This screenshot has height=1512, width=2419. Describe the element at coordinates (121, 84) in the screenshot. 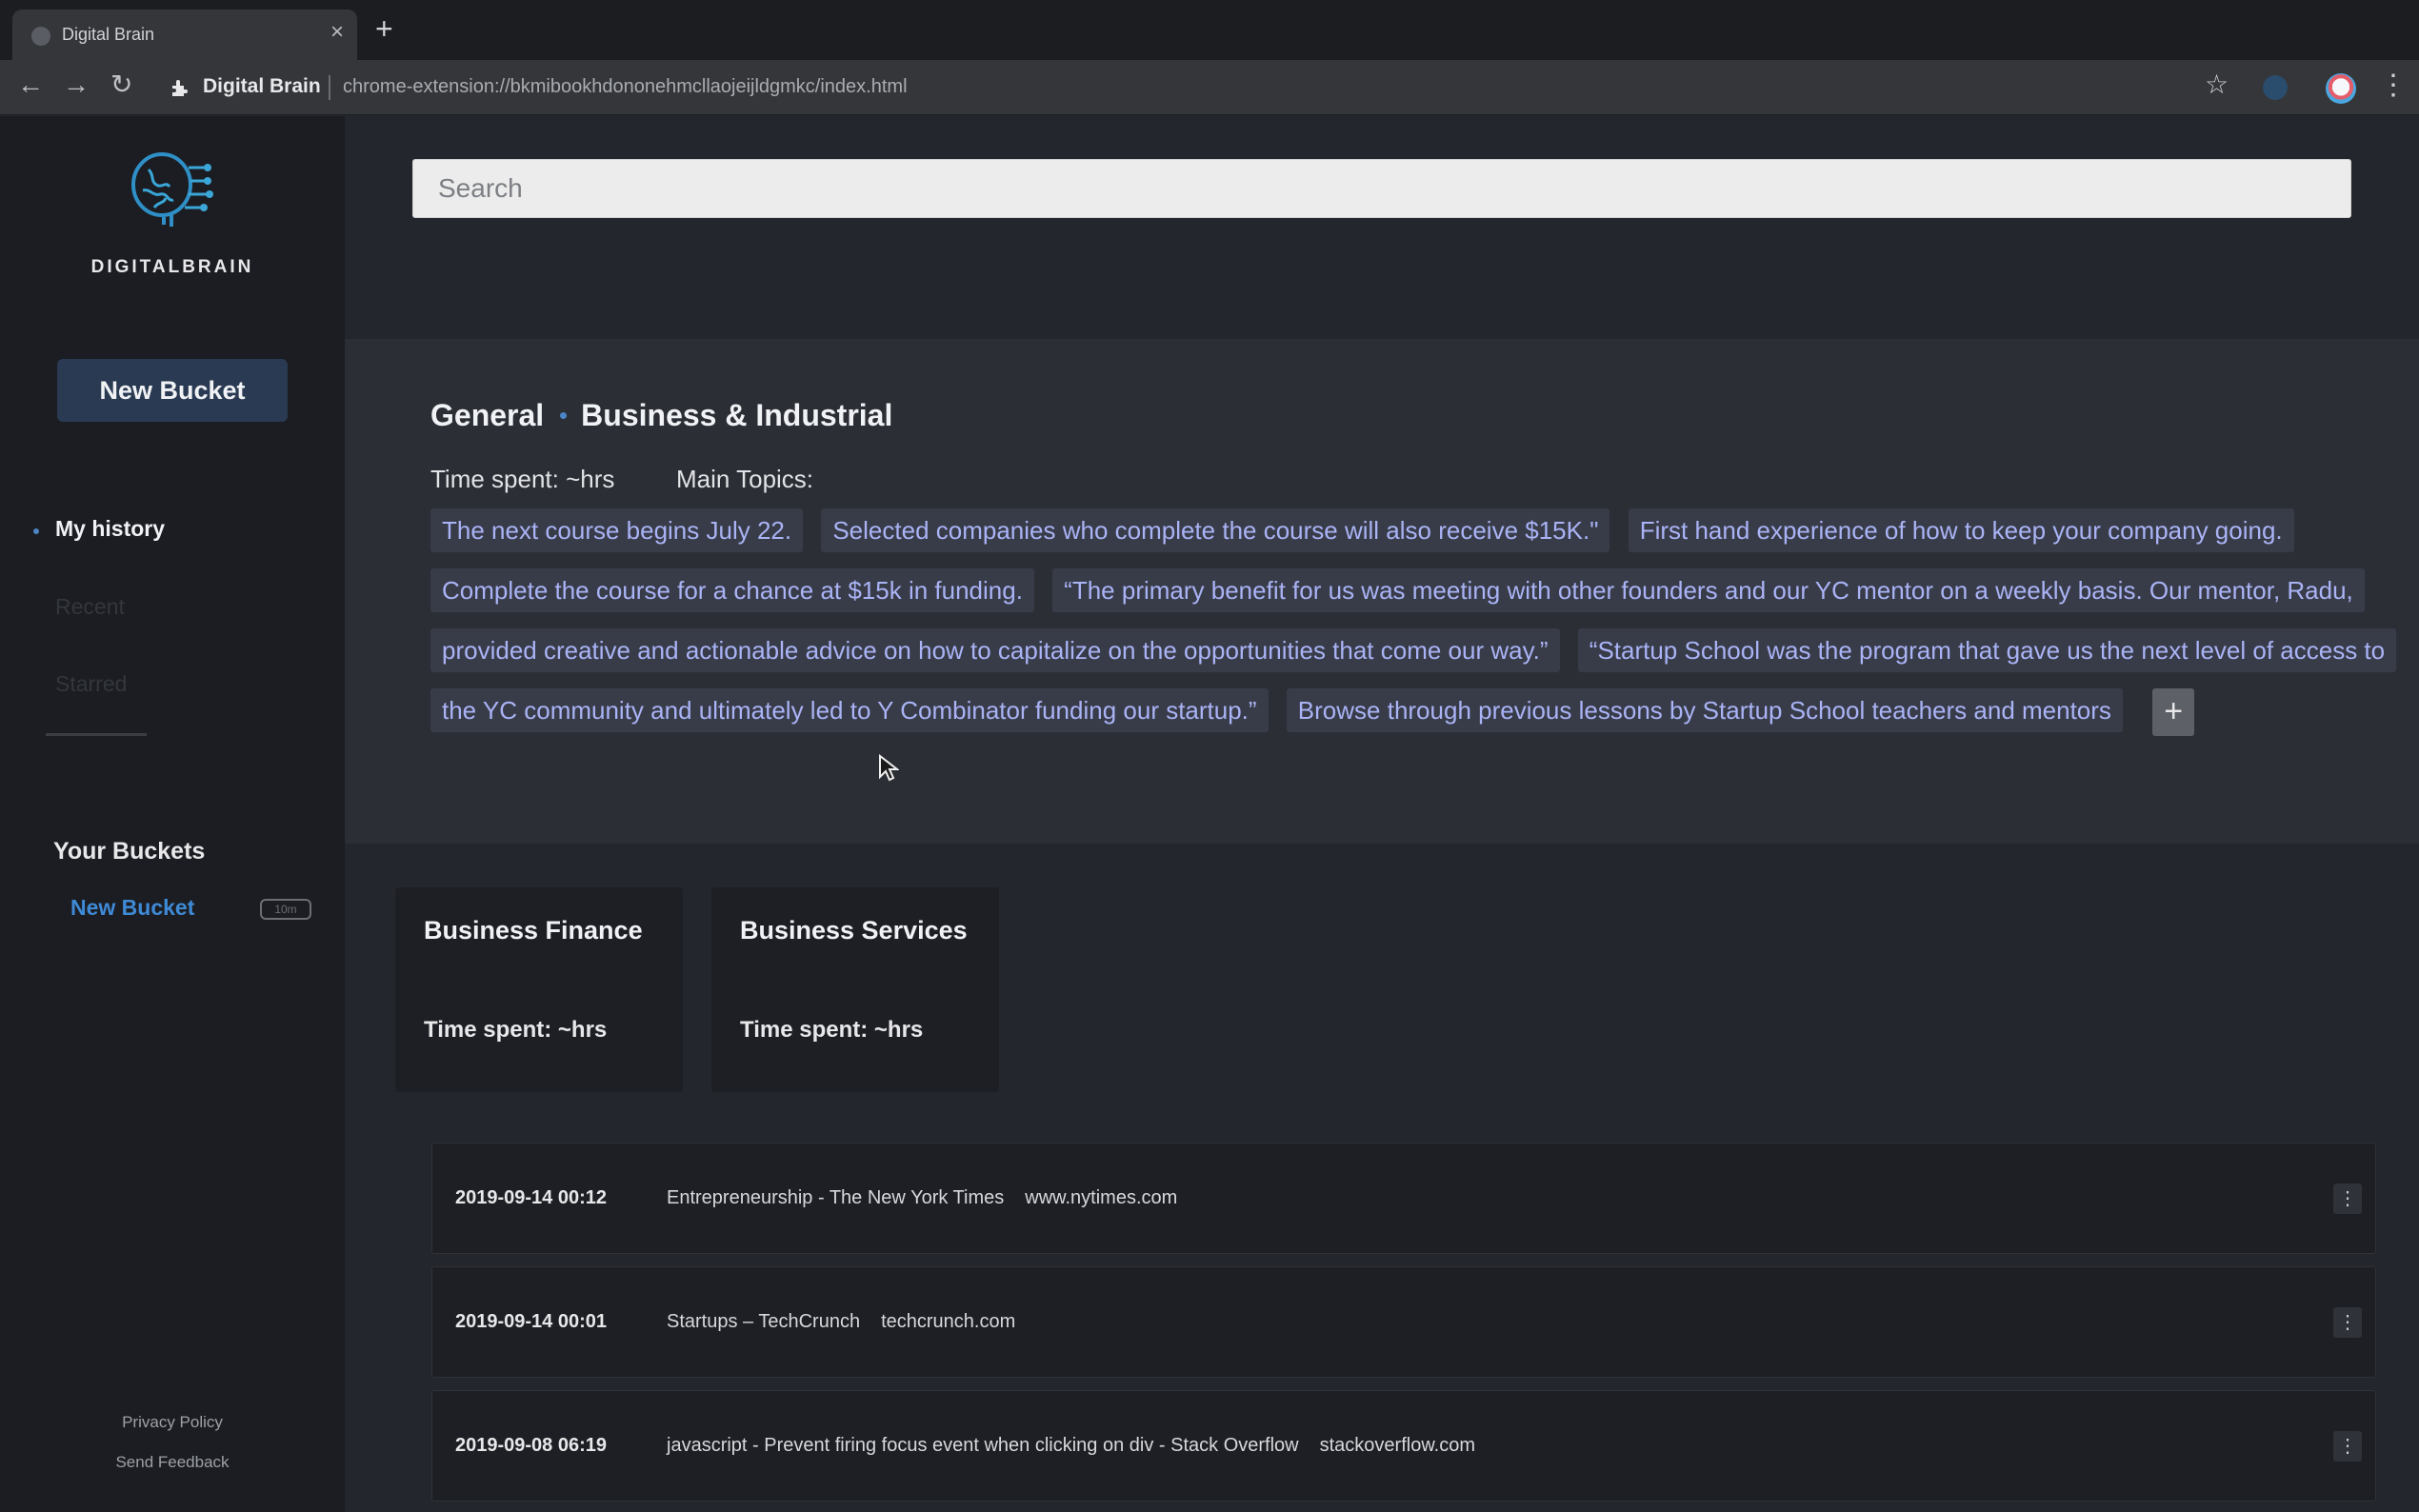

I see `reload-icon: ↻` at that location.